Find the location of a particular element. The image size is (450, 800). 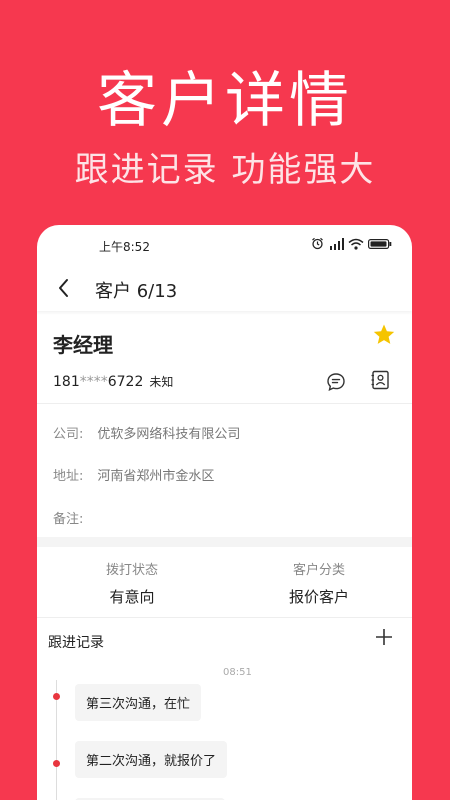

gender-label: 未知 is located at coordinates (161, 382).